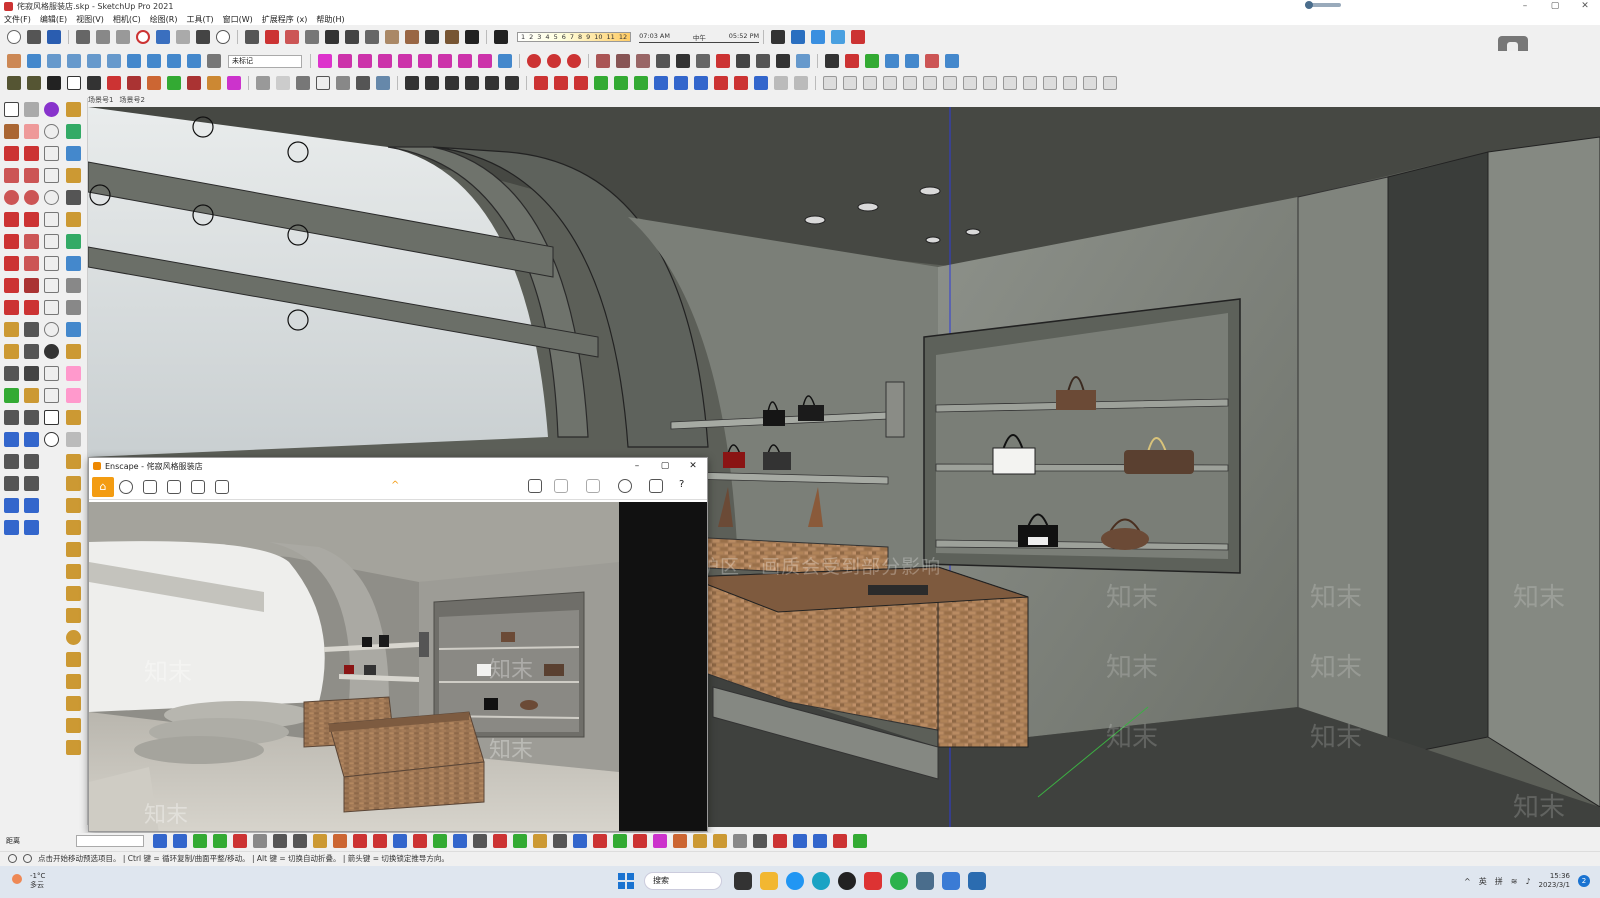  What do you see at coordinates (73, 703) in the screenshot?
I see `magnet-icon` at bounding box center [73, 703].